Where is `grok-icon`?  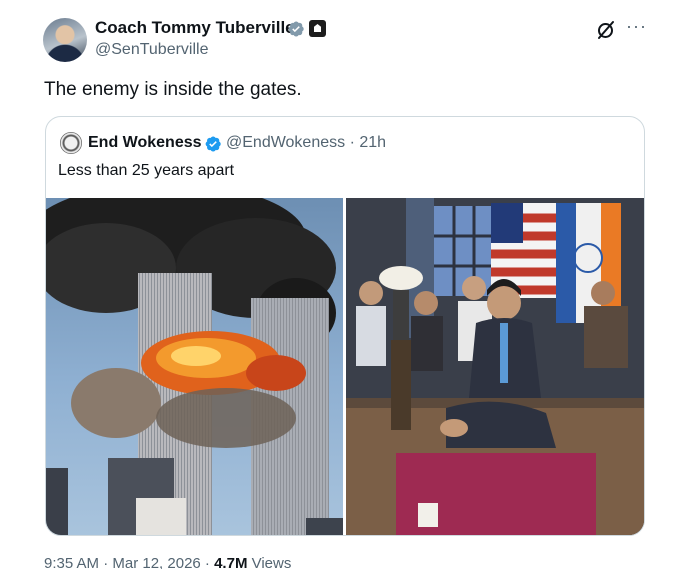
grok-icon is located at coordinates (606, 30).